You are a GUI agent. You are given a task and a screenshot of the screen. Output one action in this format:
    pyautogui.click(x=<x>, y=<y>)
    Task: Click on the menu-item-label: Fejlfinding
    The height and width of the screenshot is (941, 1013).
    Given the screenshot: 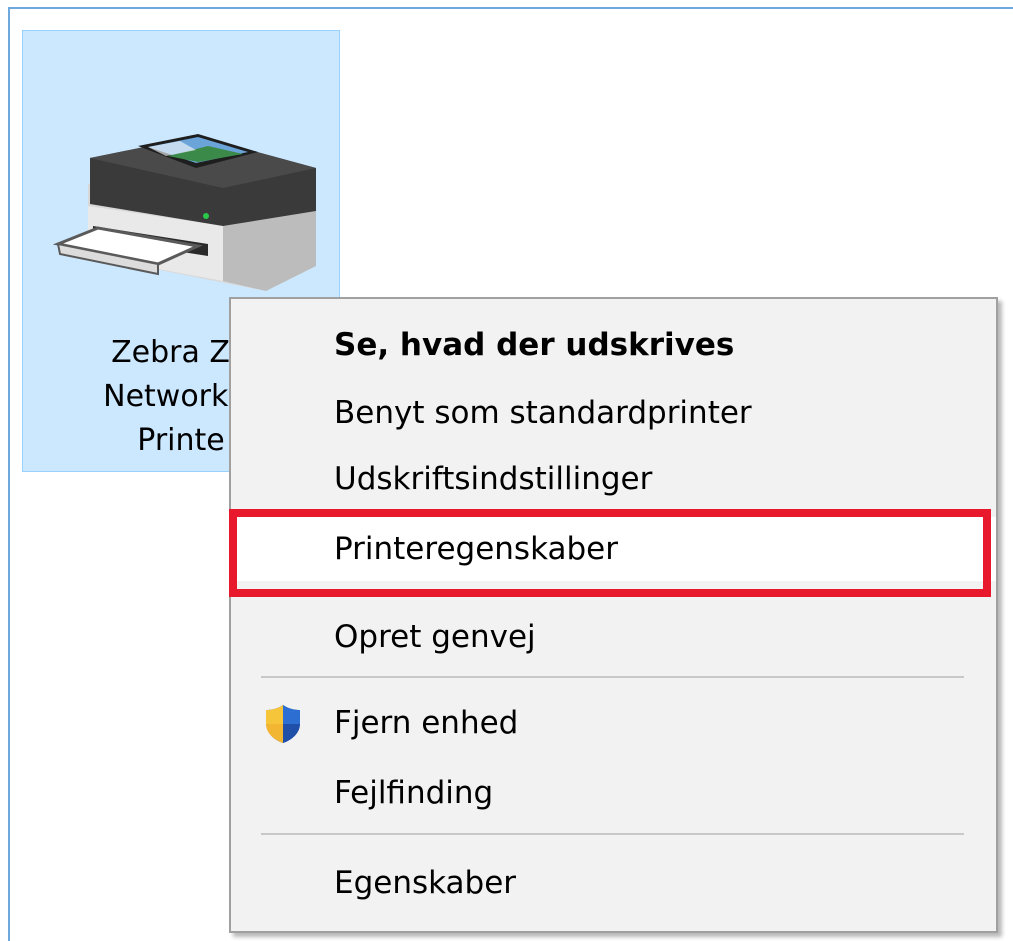 What is the action you would take?
    pyautogui.click(x=414, y=793)
    